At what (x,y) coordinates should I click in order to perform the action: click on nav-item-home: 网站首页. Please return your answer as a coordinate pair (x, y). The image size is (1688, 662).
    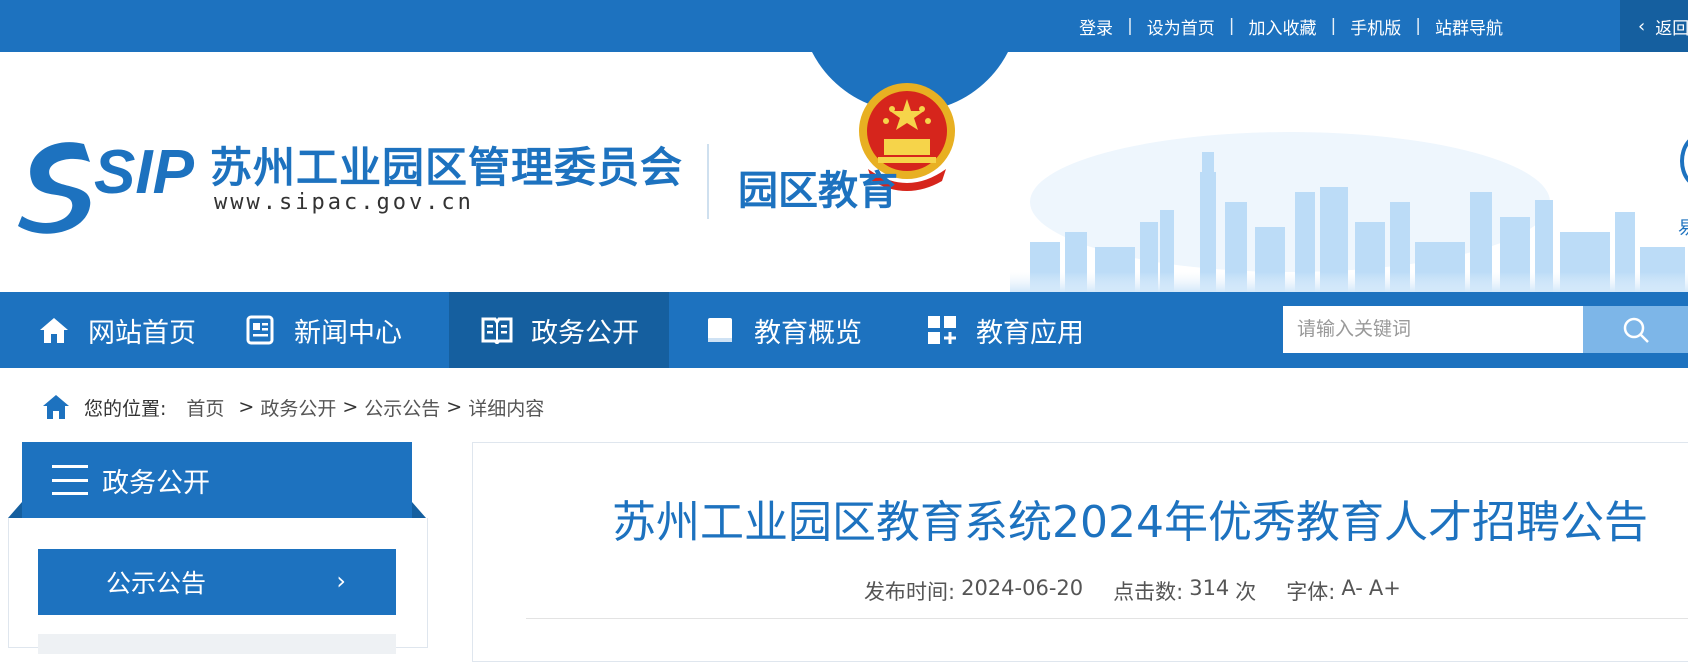
    Looking at the image, I should click on (117, 330).